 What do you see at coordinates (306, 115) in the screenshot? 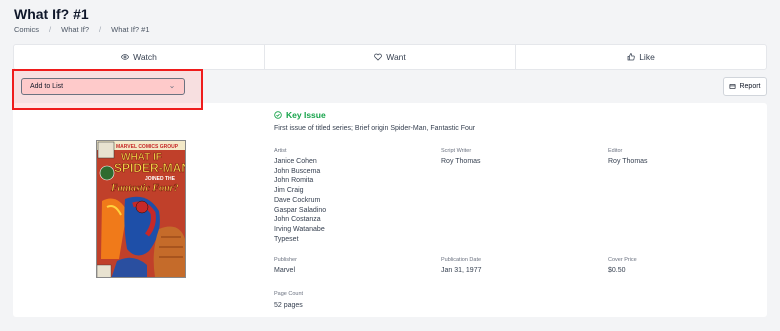
I see `key-issue-label: Key Issue` at bounding box center [306, 115].